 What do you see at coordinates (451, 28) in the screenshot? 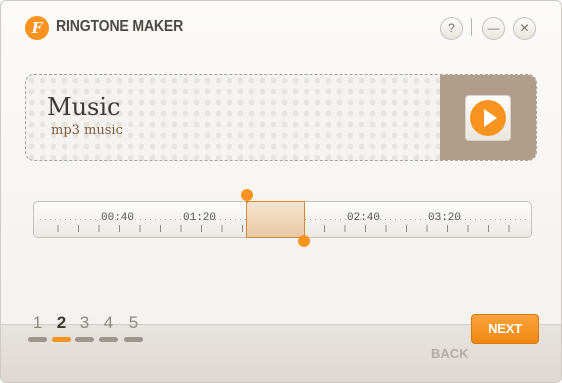
I see `help-button: ?` at bounding box center [451, 28].